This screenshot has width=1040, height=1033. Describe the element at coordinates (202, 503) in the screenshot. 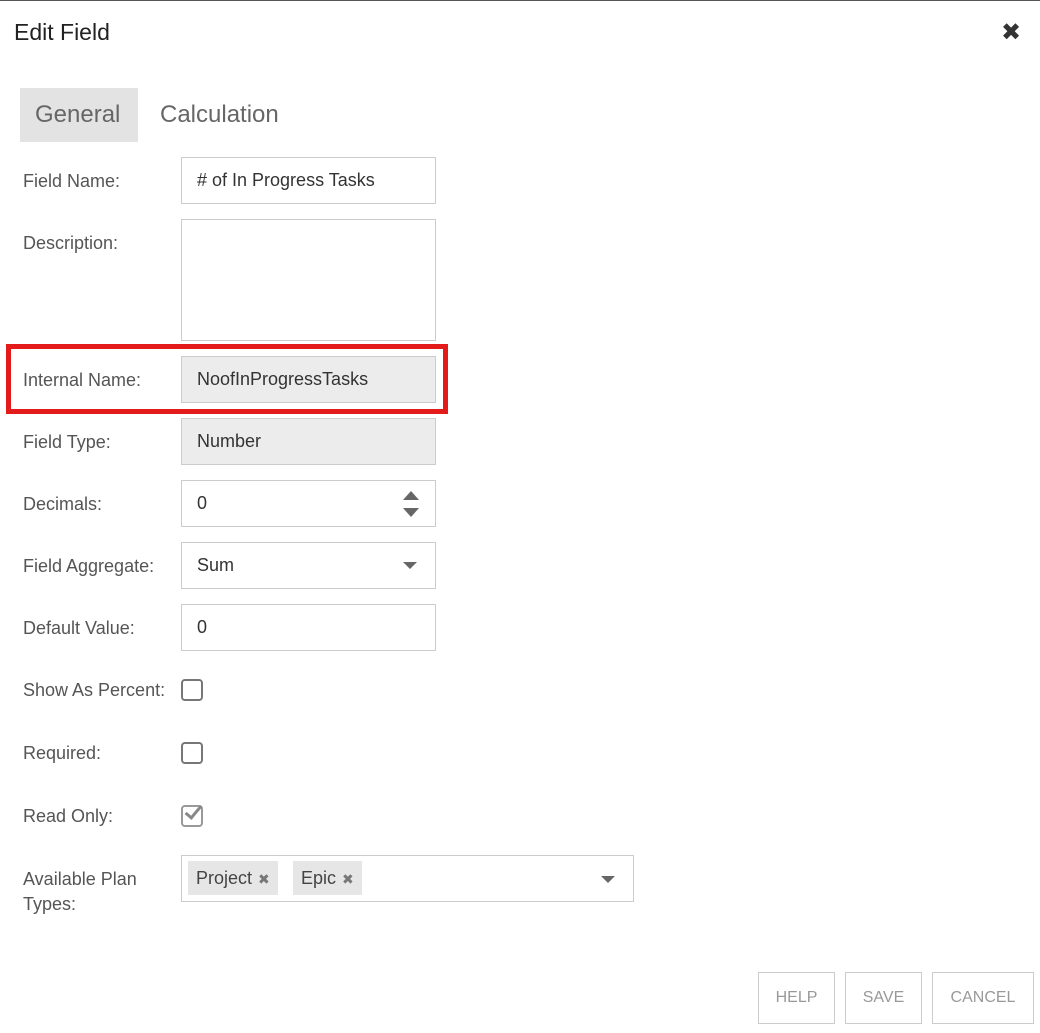

I see `decimals-value: 0` at that location.